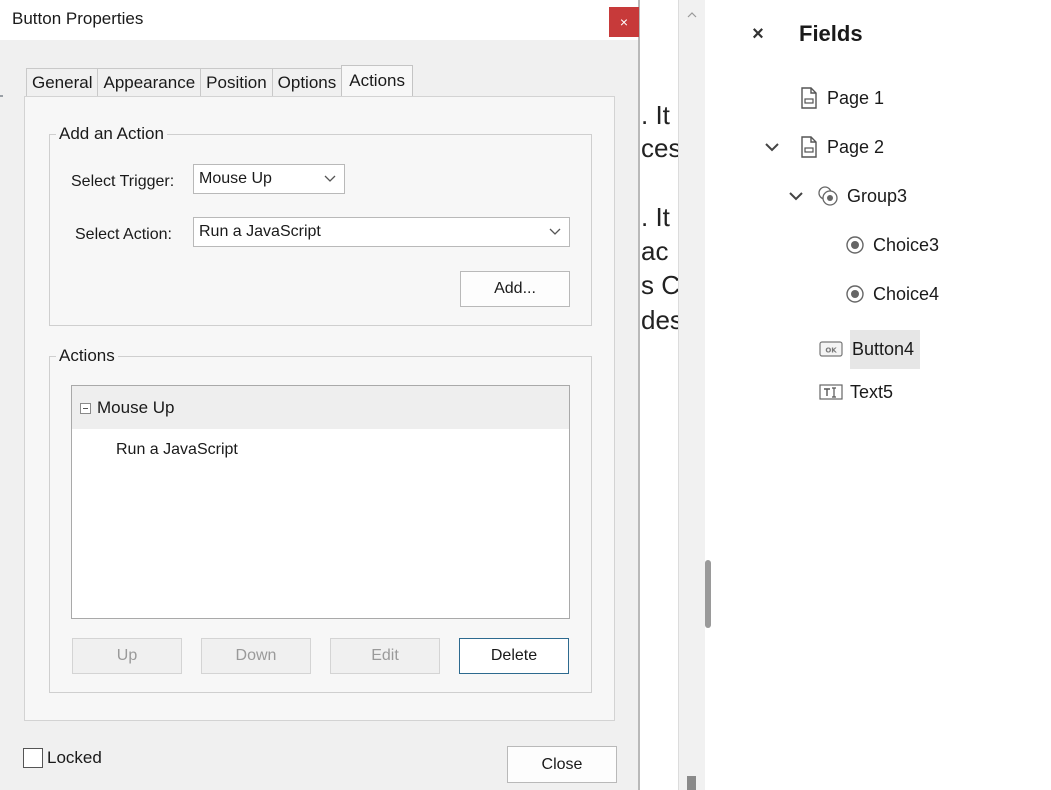  What do you see at coordinates (260, 231) in the screenshot?
I see `action-select-value: Run a JavaScript` at bounding box center [260, 231].